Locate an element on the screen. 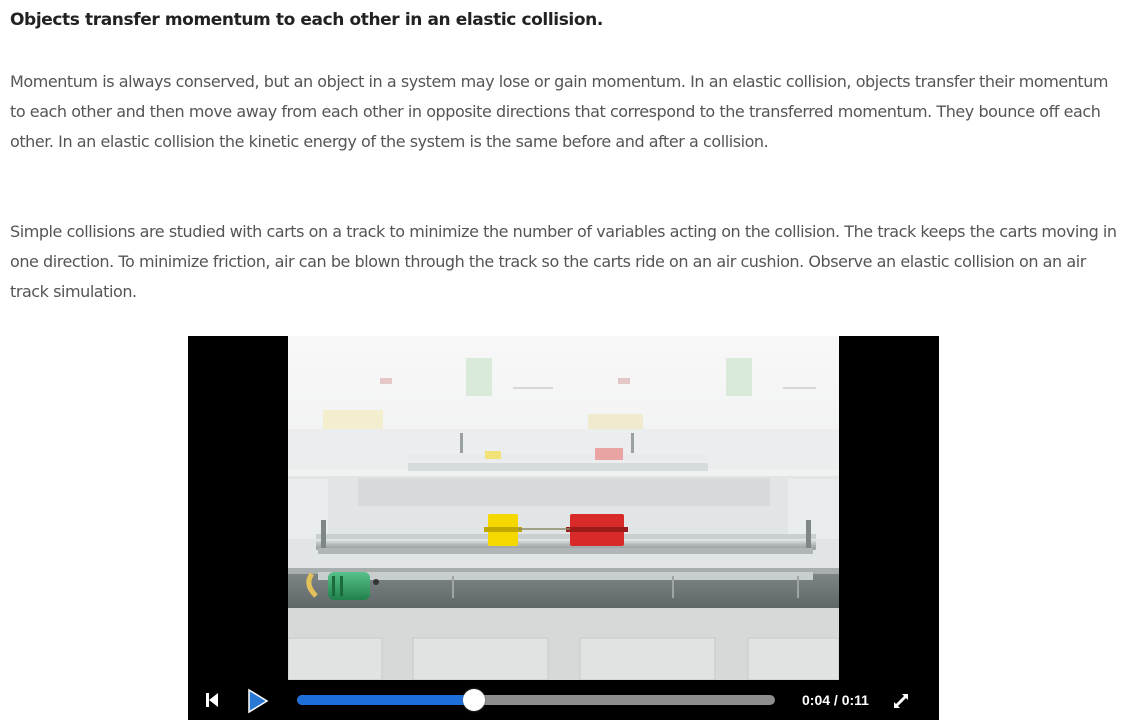  seek-bar is located at coordinates (536, 700).